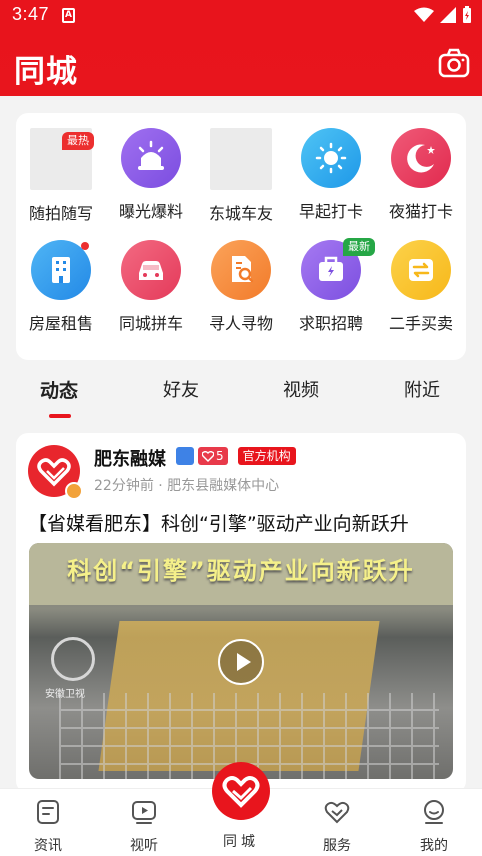 This screenshot has width=482, height=856. What do you see at coordinates (187, 486) in the screenshot?
I see `post-meta: 22分钟前 · 肥东县融媒体中心` at bounding box center [187, 486].